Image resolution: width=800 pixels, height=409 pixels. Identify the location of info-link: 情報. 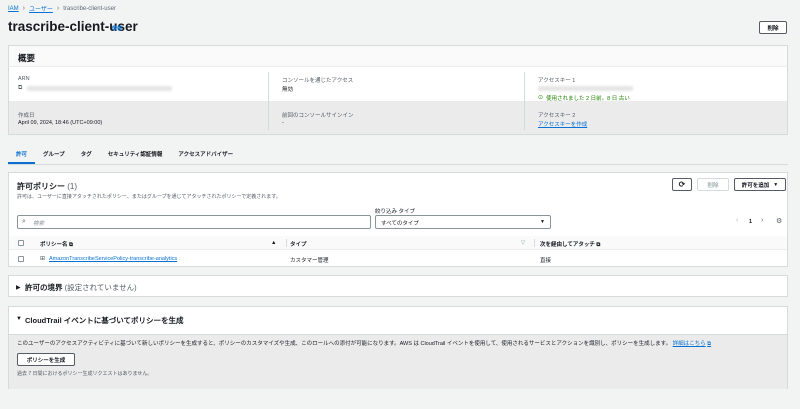
(117, 28).